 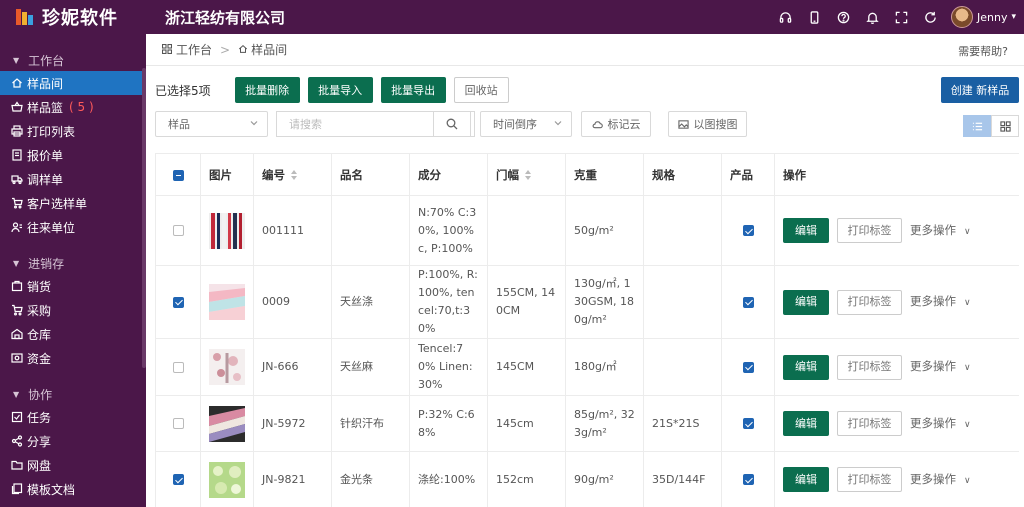 I want to click on sidebar-item-disk: 网盘, so click(x=73, y=465).